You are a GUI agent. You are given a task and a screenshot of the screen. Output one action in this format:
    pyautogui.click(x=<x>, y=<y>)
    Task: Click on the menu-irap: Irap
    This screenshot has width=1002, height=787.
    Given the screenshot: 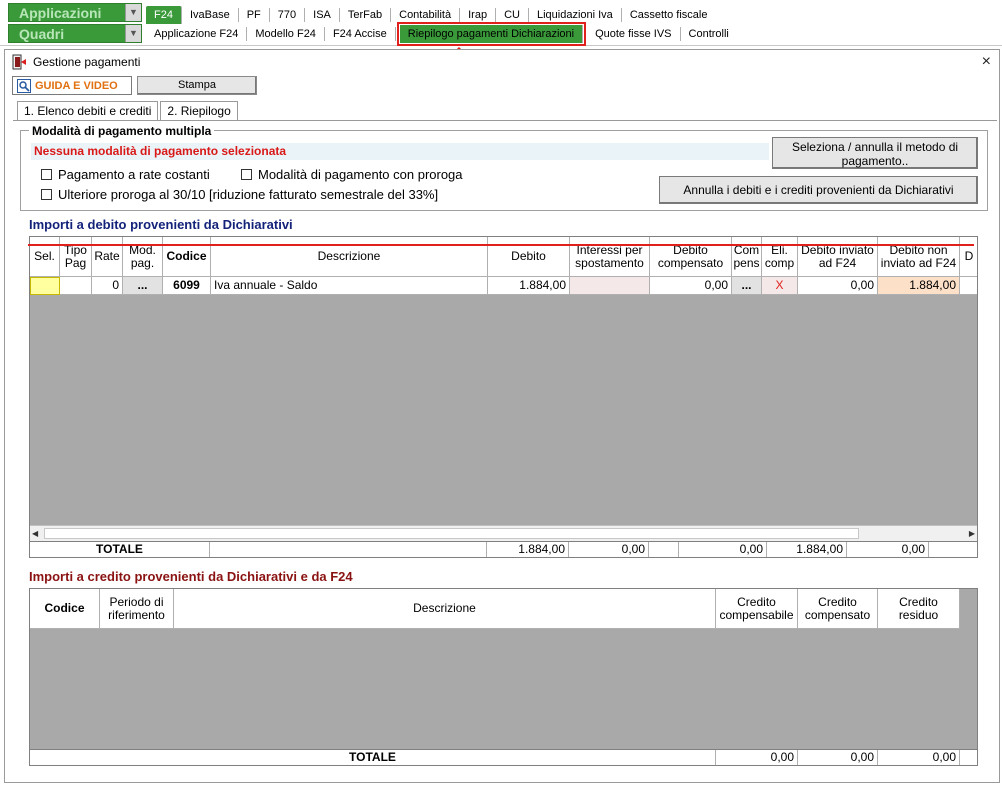 What is the action you would take?
    pyautogui.click(x=478, y=15)
    